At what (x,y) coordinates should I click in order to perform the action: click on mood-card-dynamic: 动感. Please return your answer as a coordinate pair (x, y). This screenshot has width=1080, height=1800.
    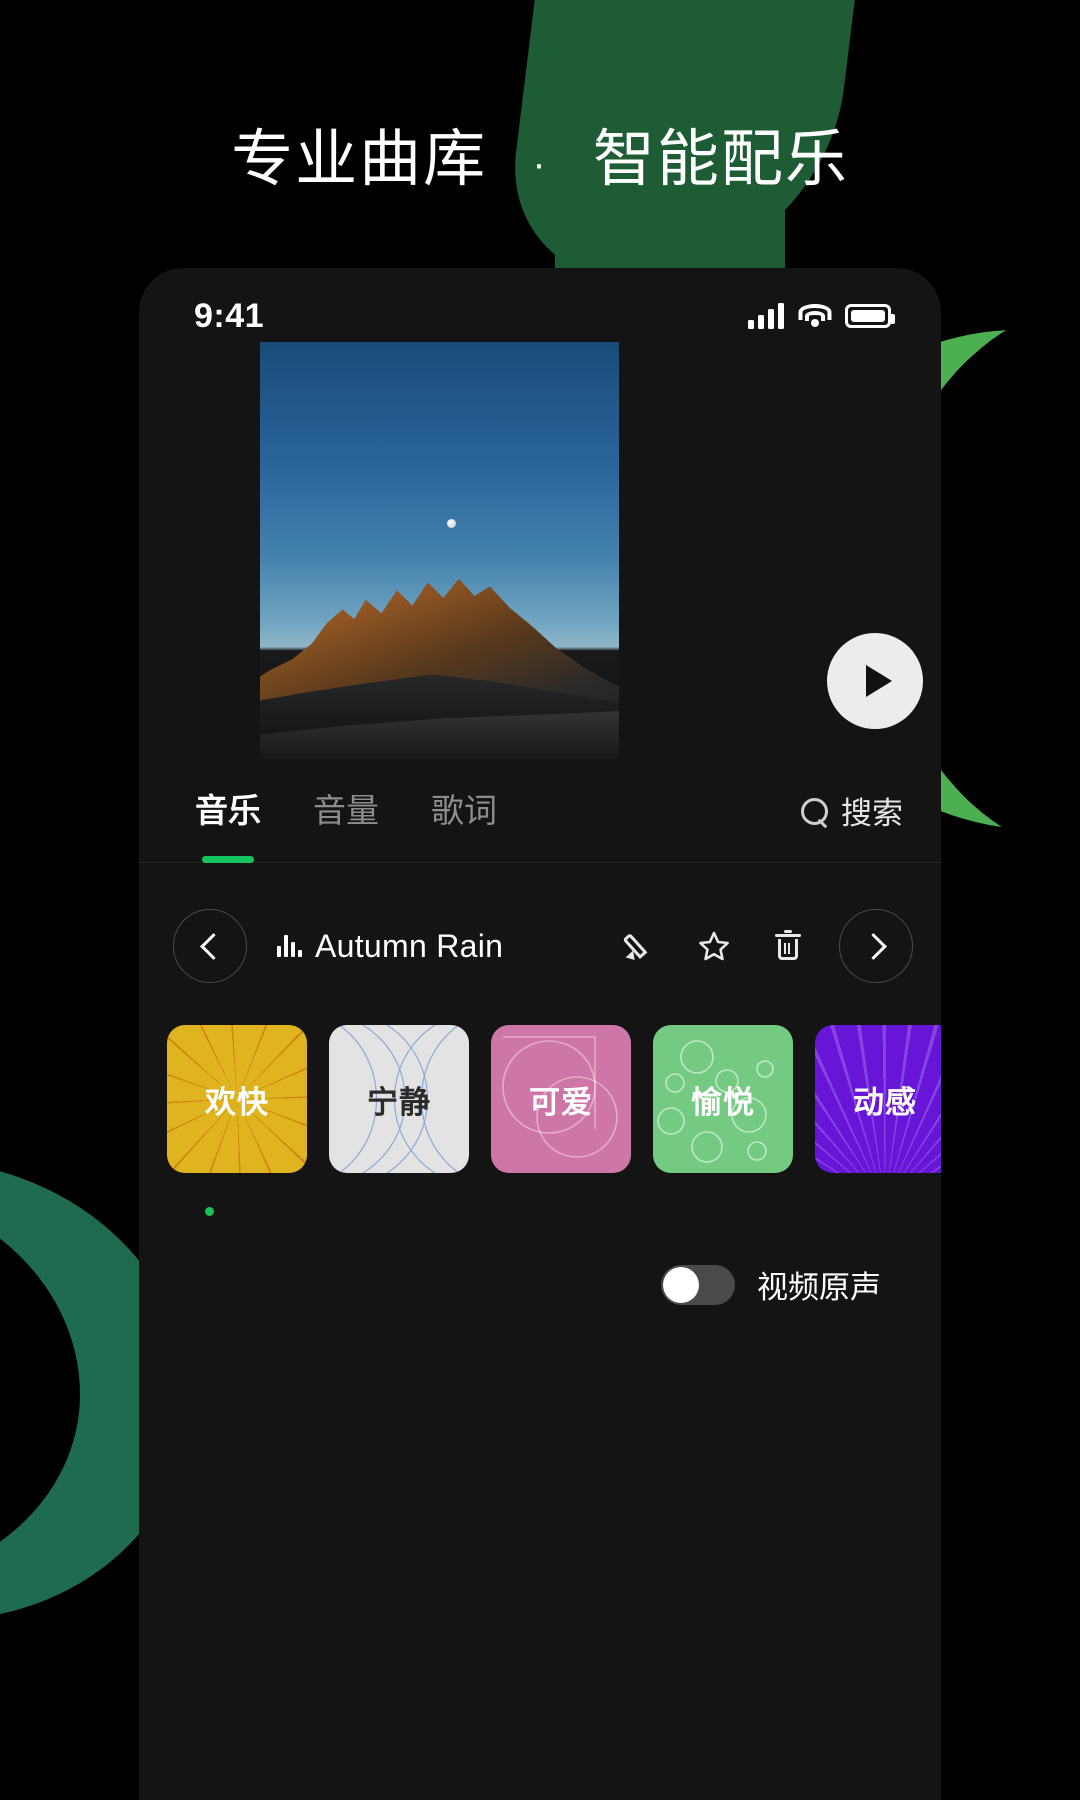
    Looking at the image, I should click on (878, 1099).